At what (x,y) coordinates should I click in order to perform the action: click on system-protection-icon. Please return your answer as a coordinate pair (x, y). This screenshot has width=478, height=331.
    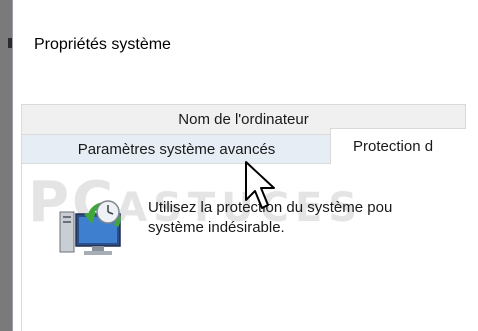
    Looking at the image, I should click on (90, 227).